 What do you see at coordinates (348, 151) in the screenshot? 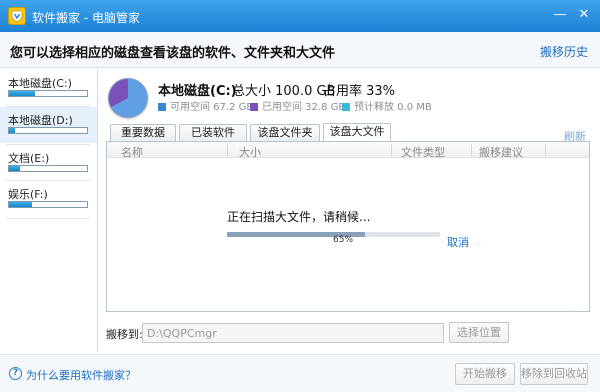
I see `table-header: 名称 大小 文件类型 搬移建议` at bounding box center [348, 151].